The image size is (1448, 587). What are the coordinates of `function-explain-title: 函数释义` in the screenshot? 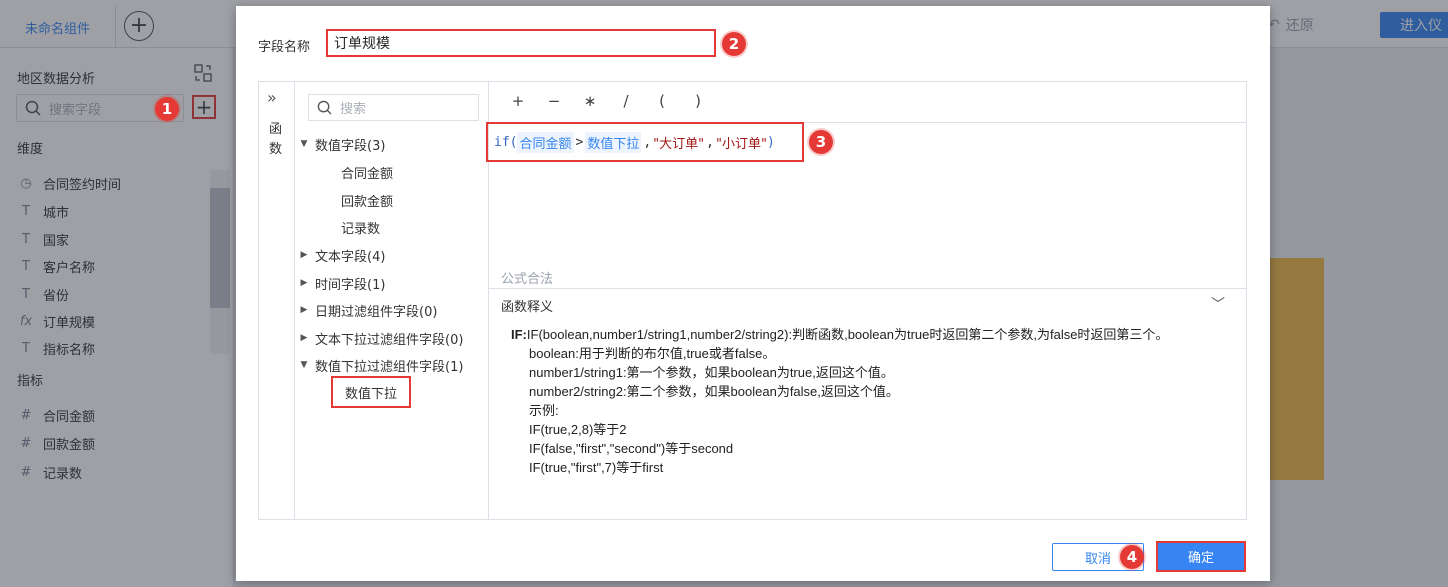 It's located at (527, 307).